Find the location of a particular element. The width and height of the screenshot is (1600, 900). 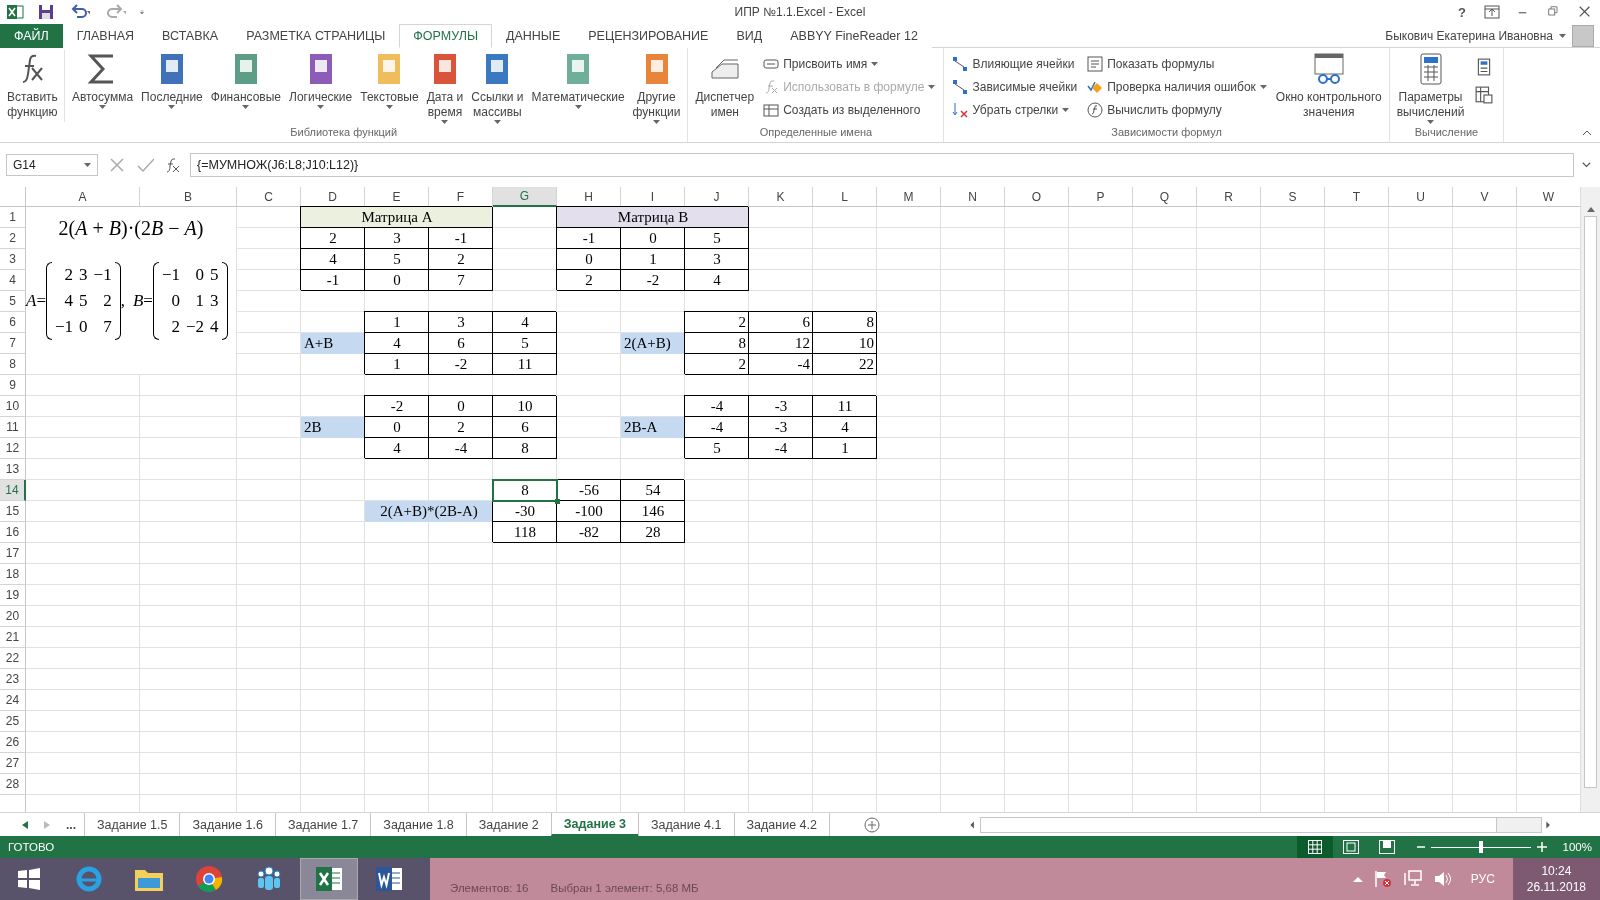

row-header: 17 is located at coordinates (13, 553).